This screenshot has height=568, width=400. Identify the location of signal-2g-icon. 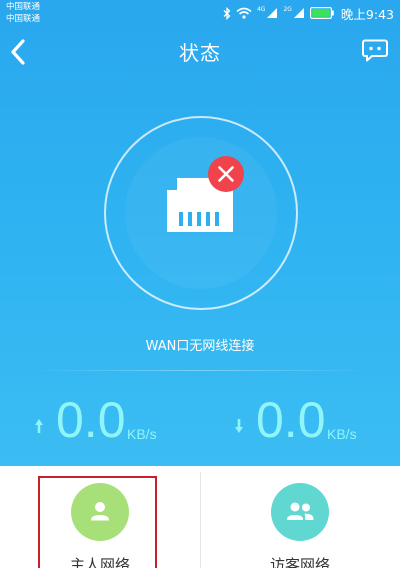
(298, 13).